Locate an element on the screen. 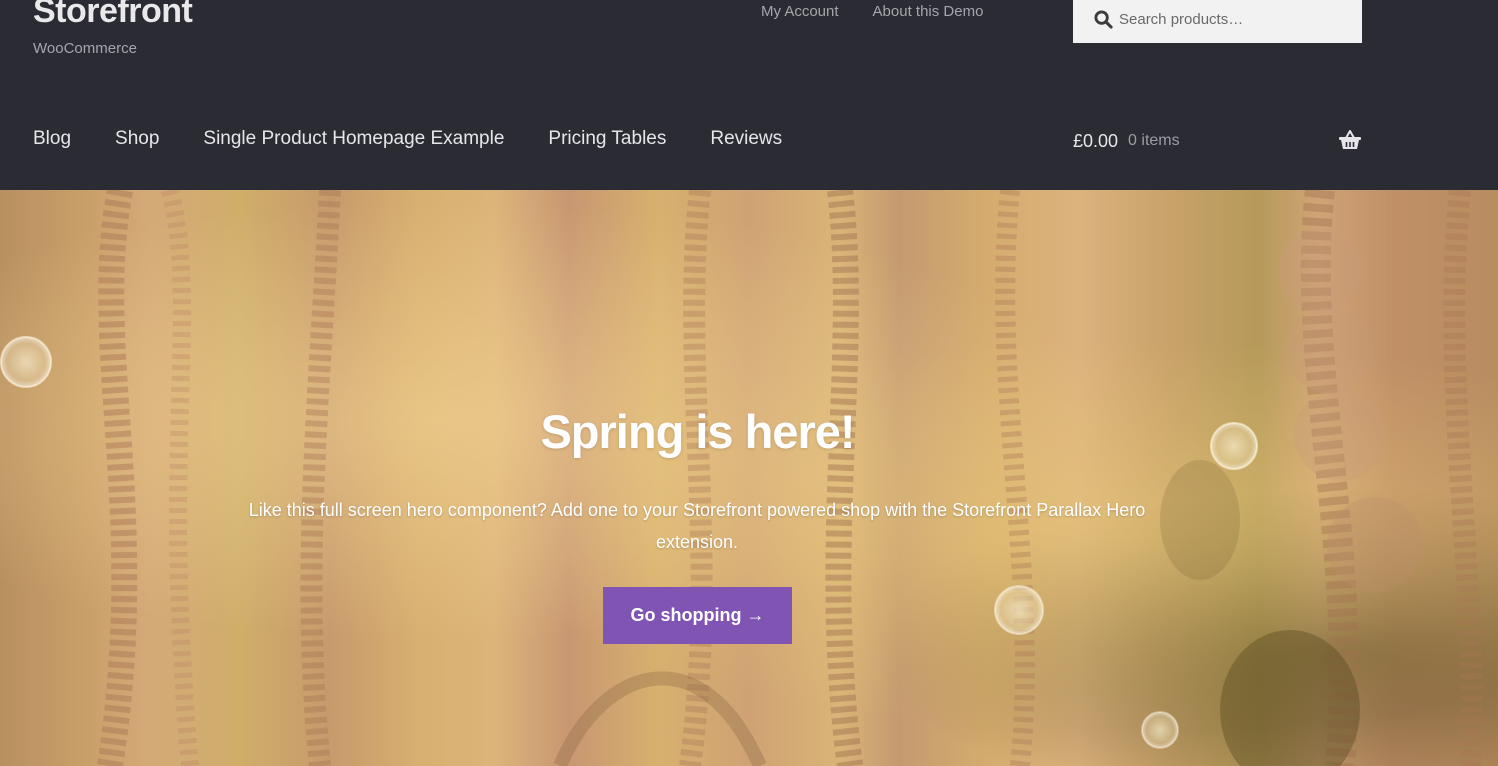  search-input is located at coordinates (1234, 19).